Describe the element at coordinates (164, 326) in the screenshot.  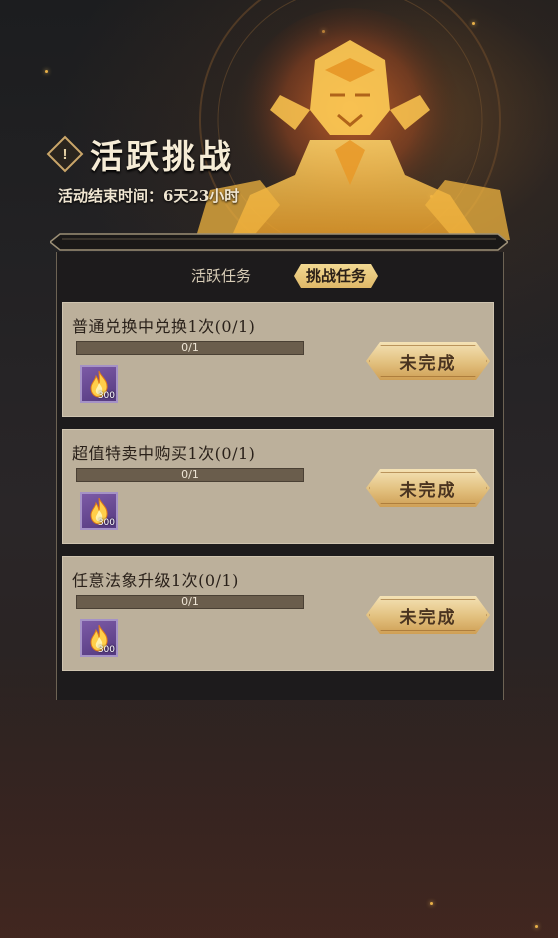
I see `task-title: 普通兑换中兑换1次(0/1)` at that location.